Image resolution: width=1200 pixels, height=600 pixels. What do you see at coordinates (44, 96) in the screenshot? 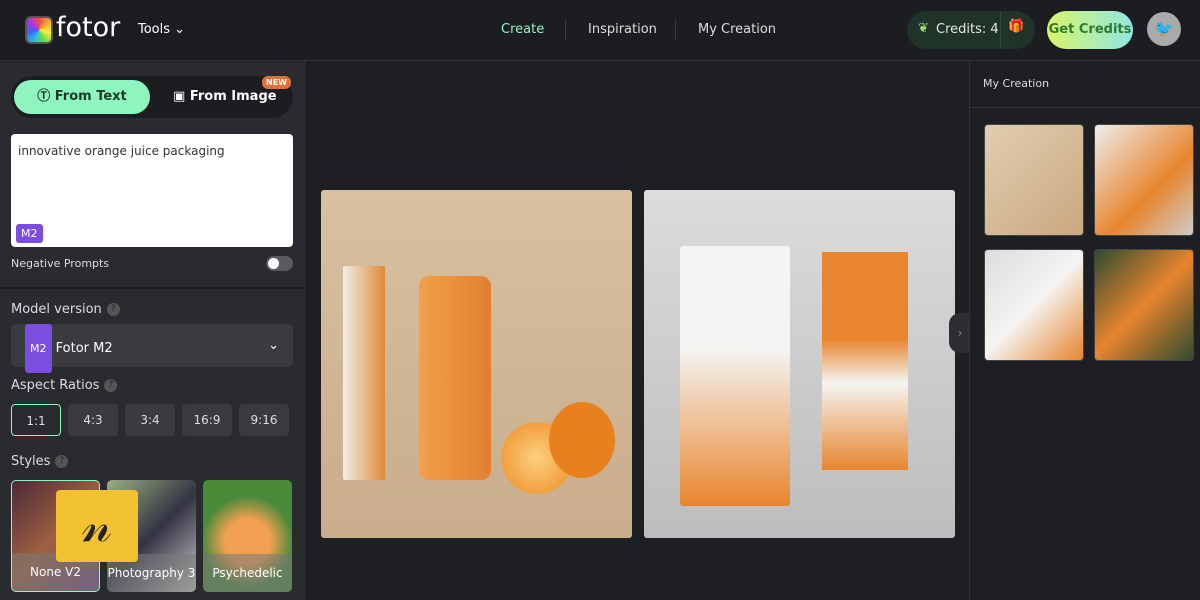
I see `text-icon: Ⓣ` at bounding box center [44, 96].